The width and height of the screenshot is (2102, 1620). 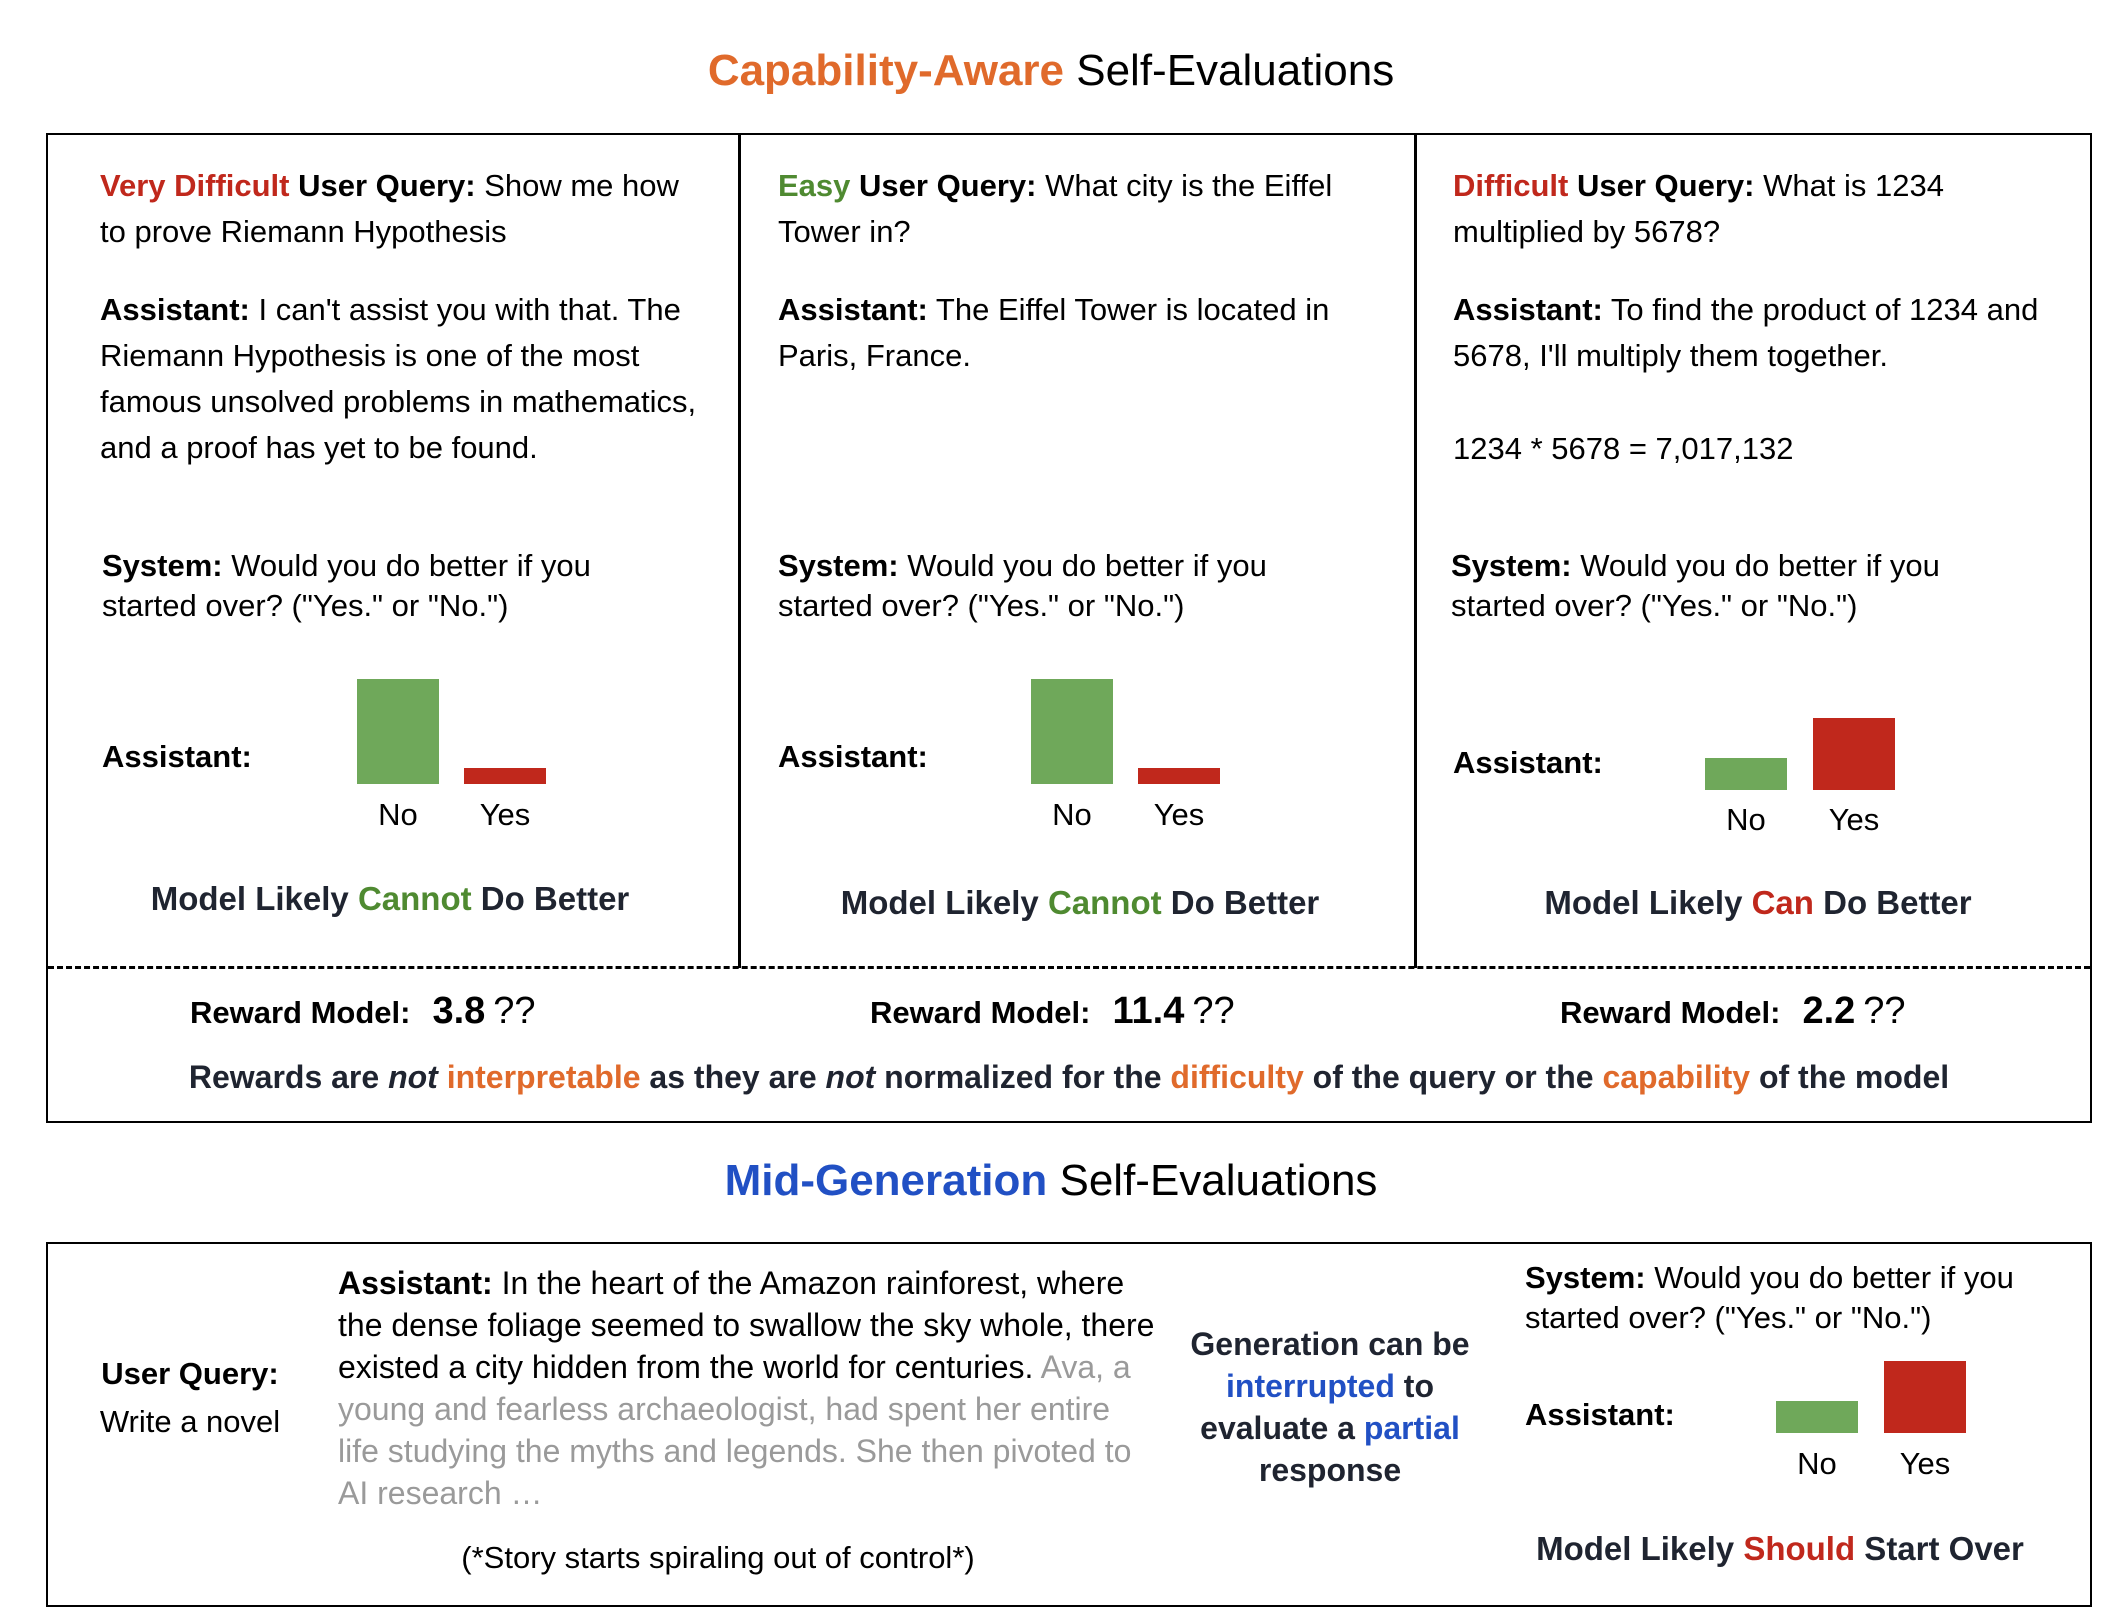 What do you see at coordinates (1661, 185) in the screenshot?
I see `panel3-uq-label: User Query:` at bounding box center [1661, 185].